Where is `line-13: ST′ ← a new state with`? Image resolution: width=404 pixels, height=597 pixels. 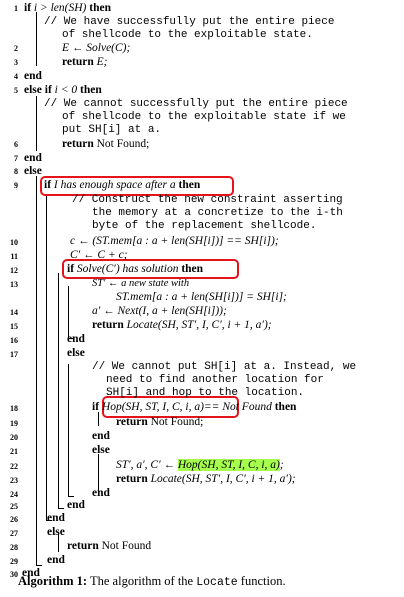
line-13: ST′ ← a new state with is located at coordinates (141, 283).